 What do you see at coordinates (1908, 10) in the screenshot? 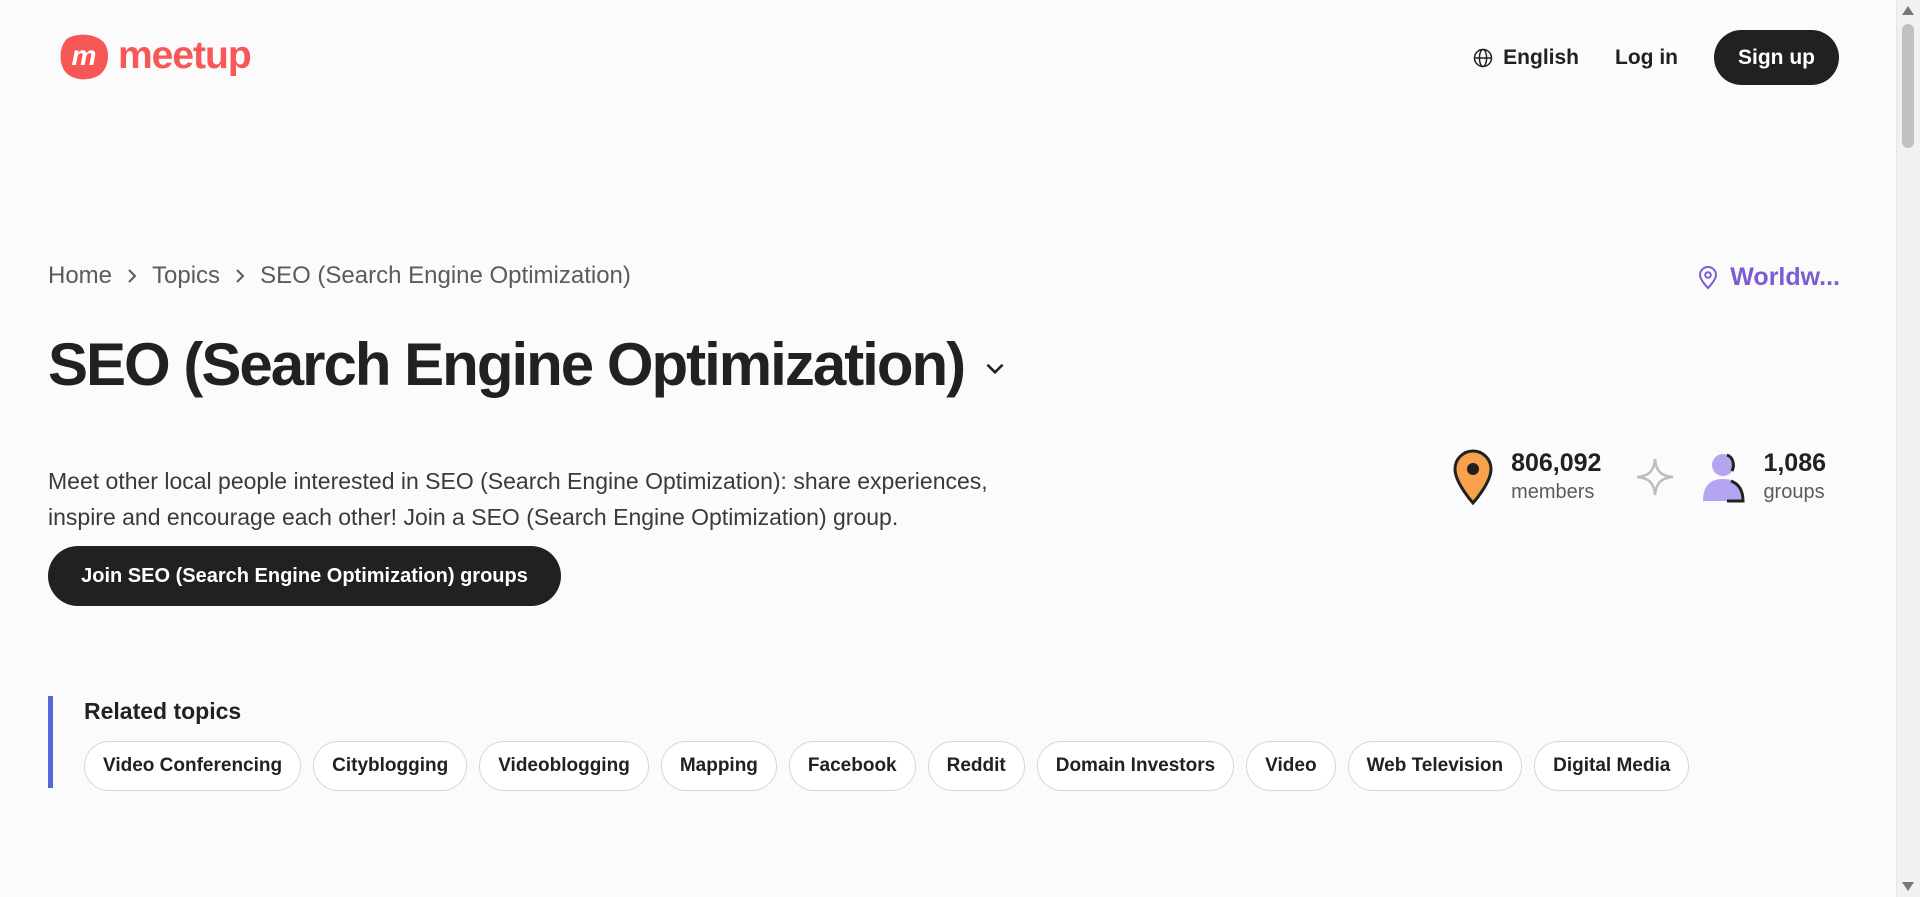
I see `scroll-up-arrow-icon` at bounding box center [1908, 10].